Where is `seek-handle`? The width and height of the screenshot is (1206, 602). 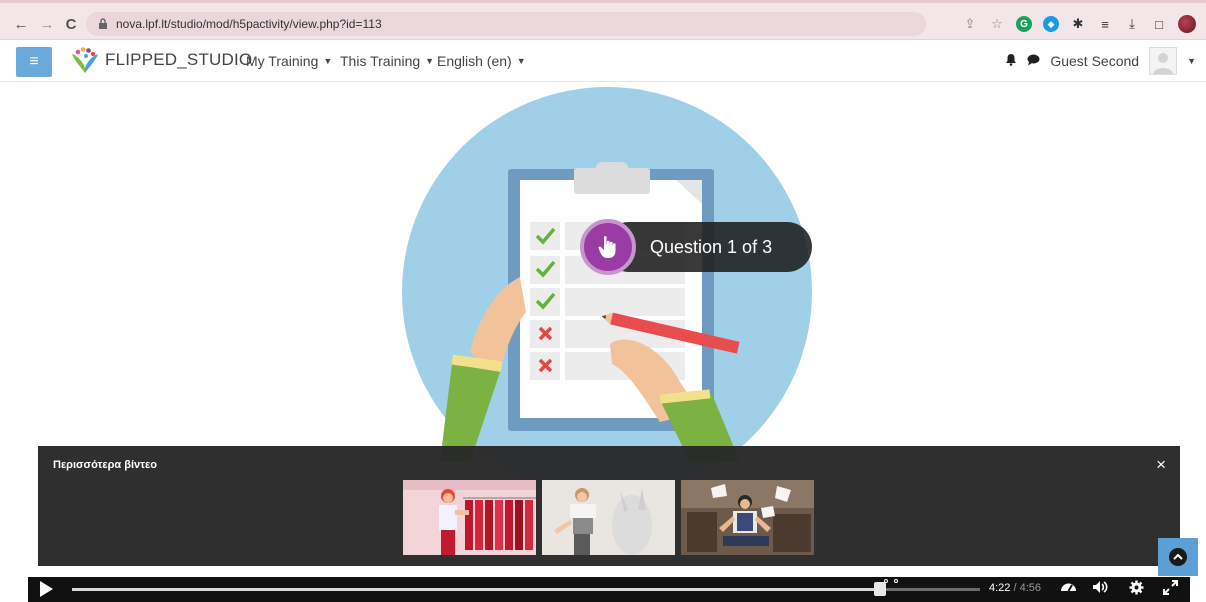 seek-handle is located at coordinates (880, 589).